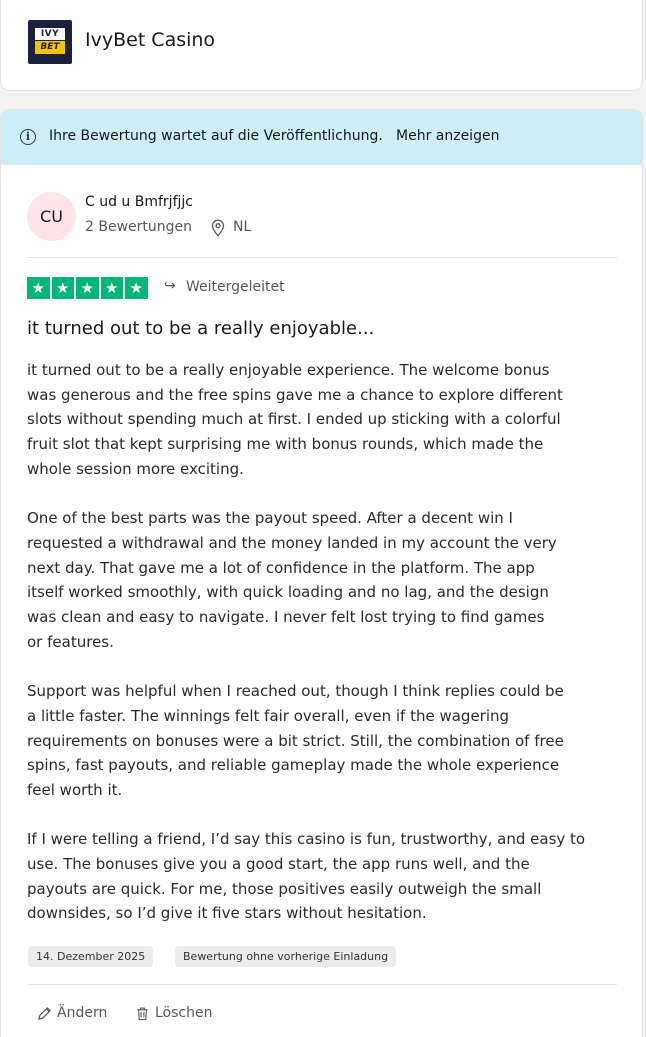  What do you see at coordinates (51, 216) in the screenshot?
I see `avatar: CU` at bounding box center [51, 216].